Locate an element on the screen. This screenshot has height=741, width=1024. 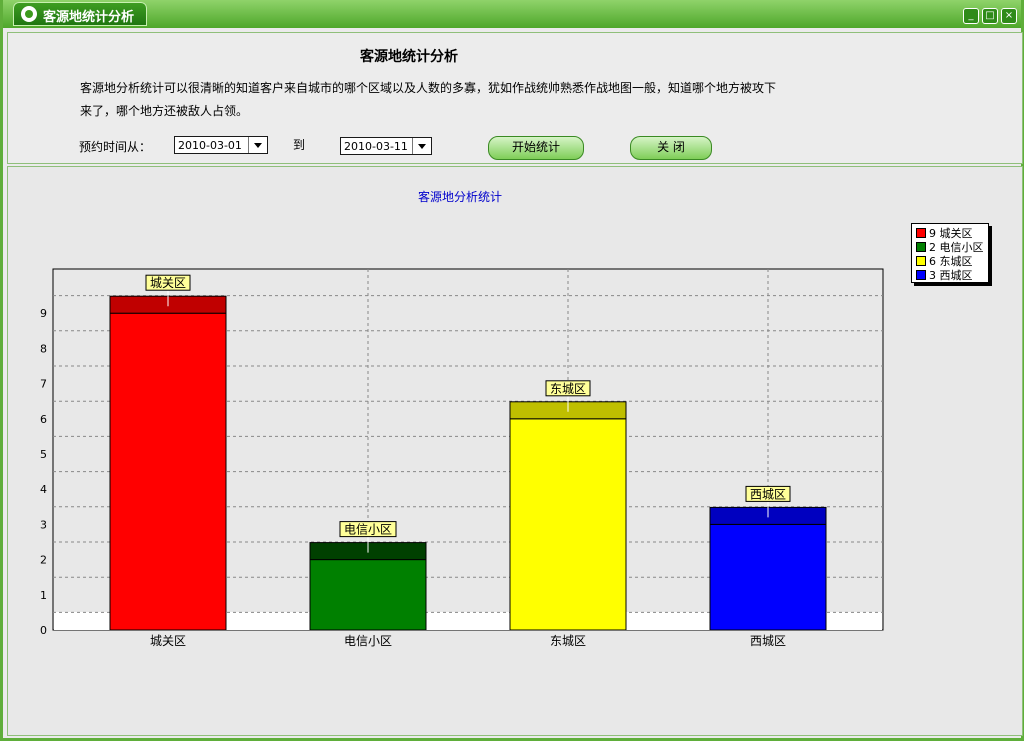
date-from-label: 预约时间从： is located at coordinates (115, 147).